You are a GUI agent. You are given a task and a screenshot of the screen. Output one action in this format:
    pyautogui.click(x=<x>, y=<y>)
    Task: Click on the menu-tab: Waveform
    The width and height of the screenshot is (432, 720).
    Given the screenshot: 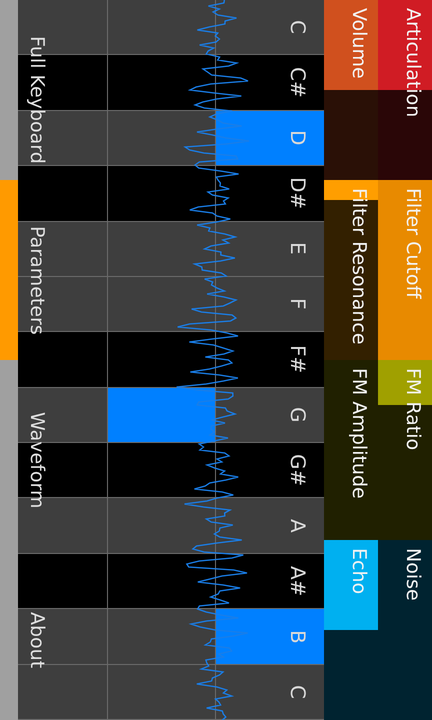 What is the action you would take?
    pyautogui.click(x=26, y=450)
    